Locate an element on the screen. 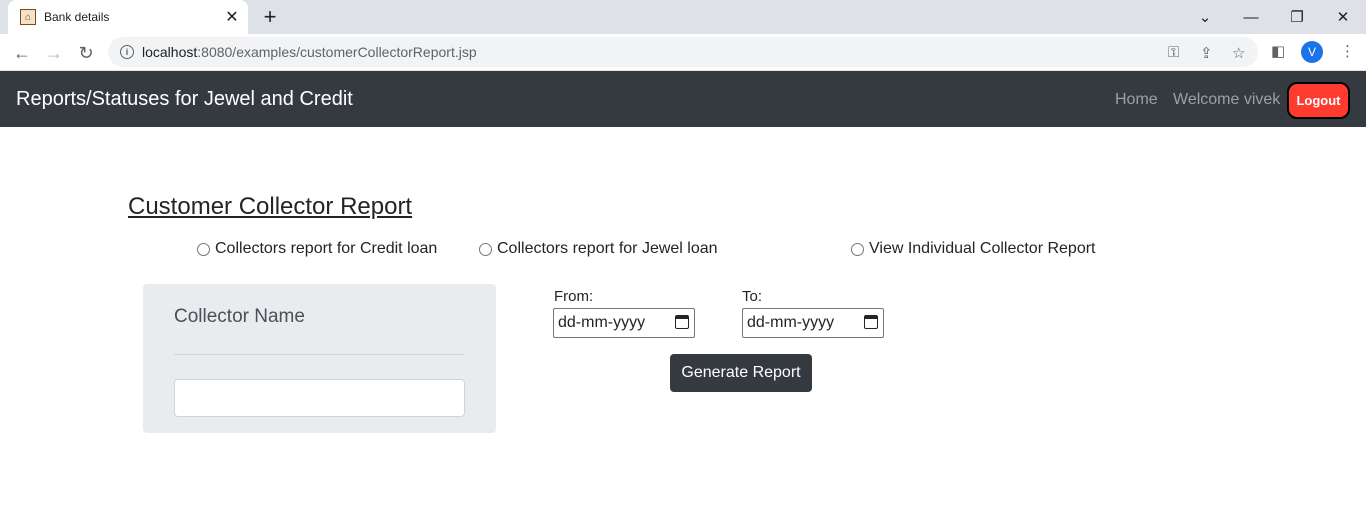  to-date-input: dd-mm-yyyy is located at coordinates (813, 323).